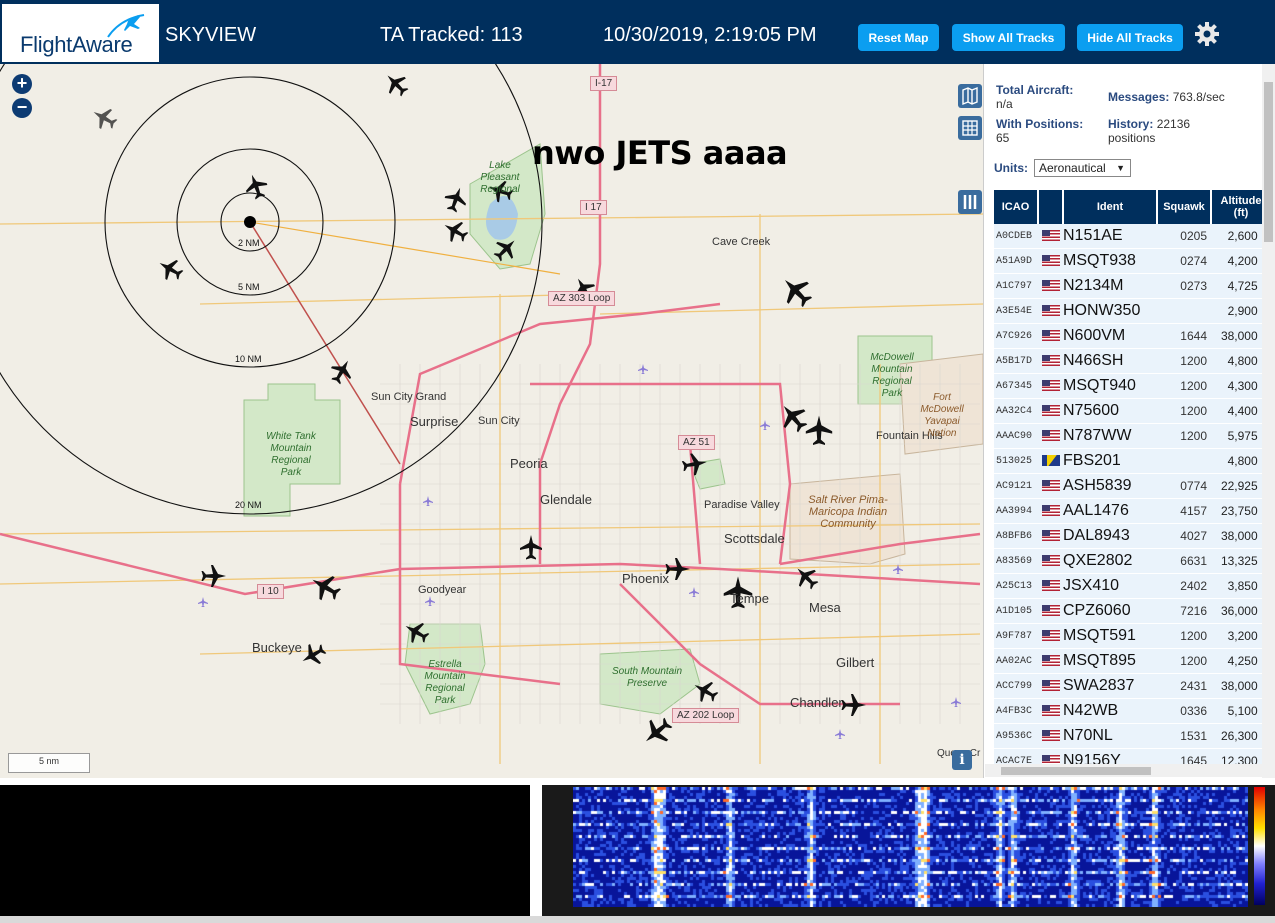  What do you see at coordinates (445, 682) in the screenshot?
I see `park-label: Estrella Mountain Regional Park` at bounding box center [445, 682].